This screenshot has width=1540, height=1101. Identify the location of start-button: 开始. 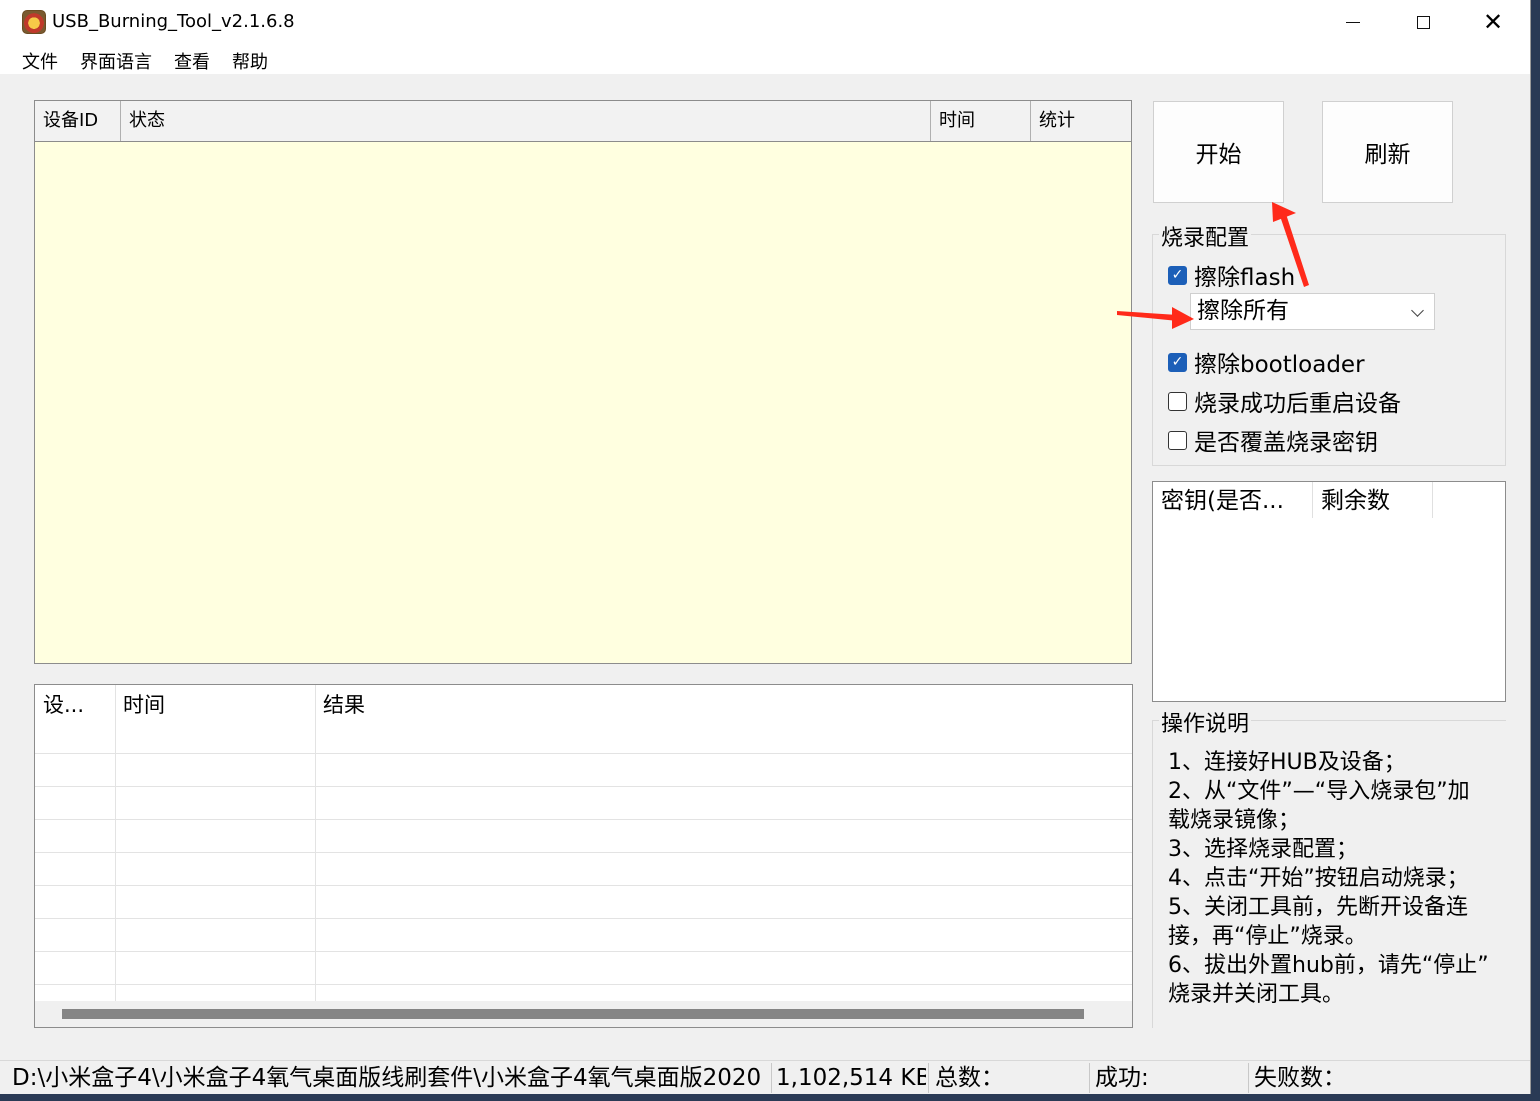
(1218, 152).